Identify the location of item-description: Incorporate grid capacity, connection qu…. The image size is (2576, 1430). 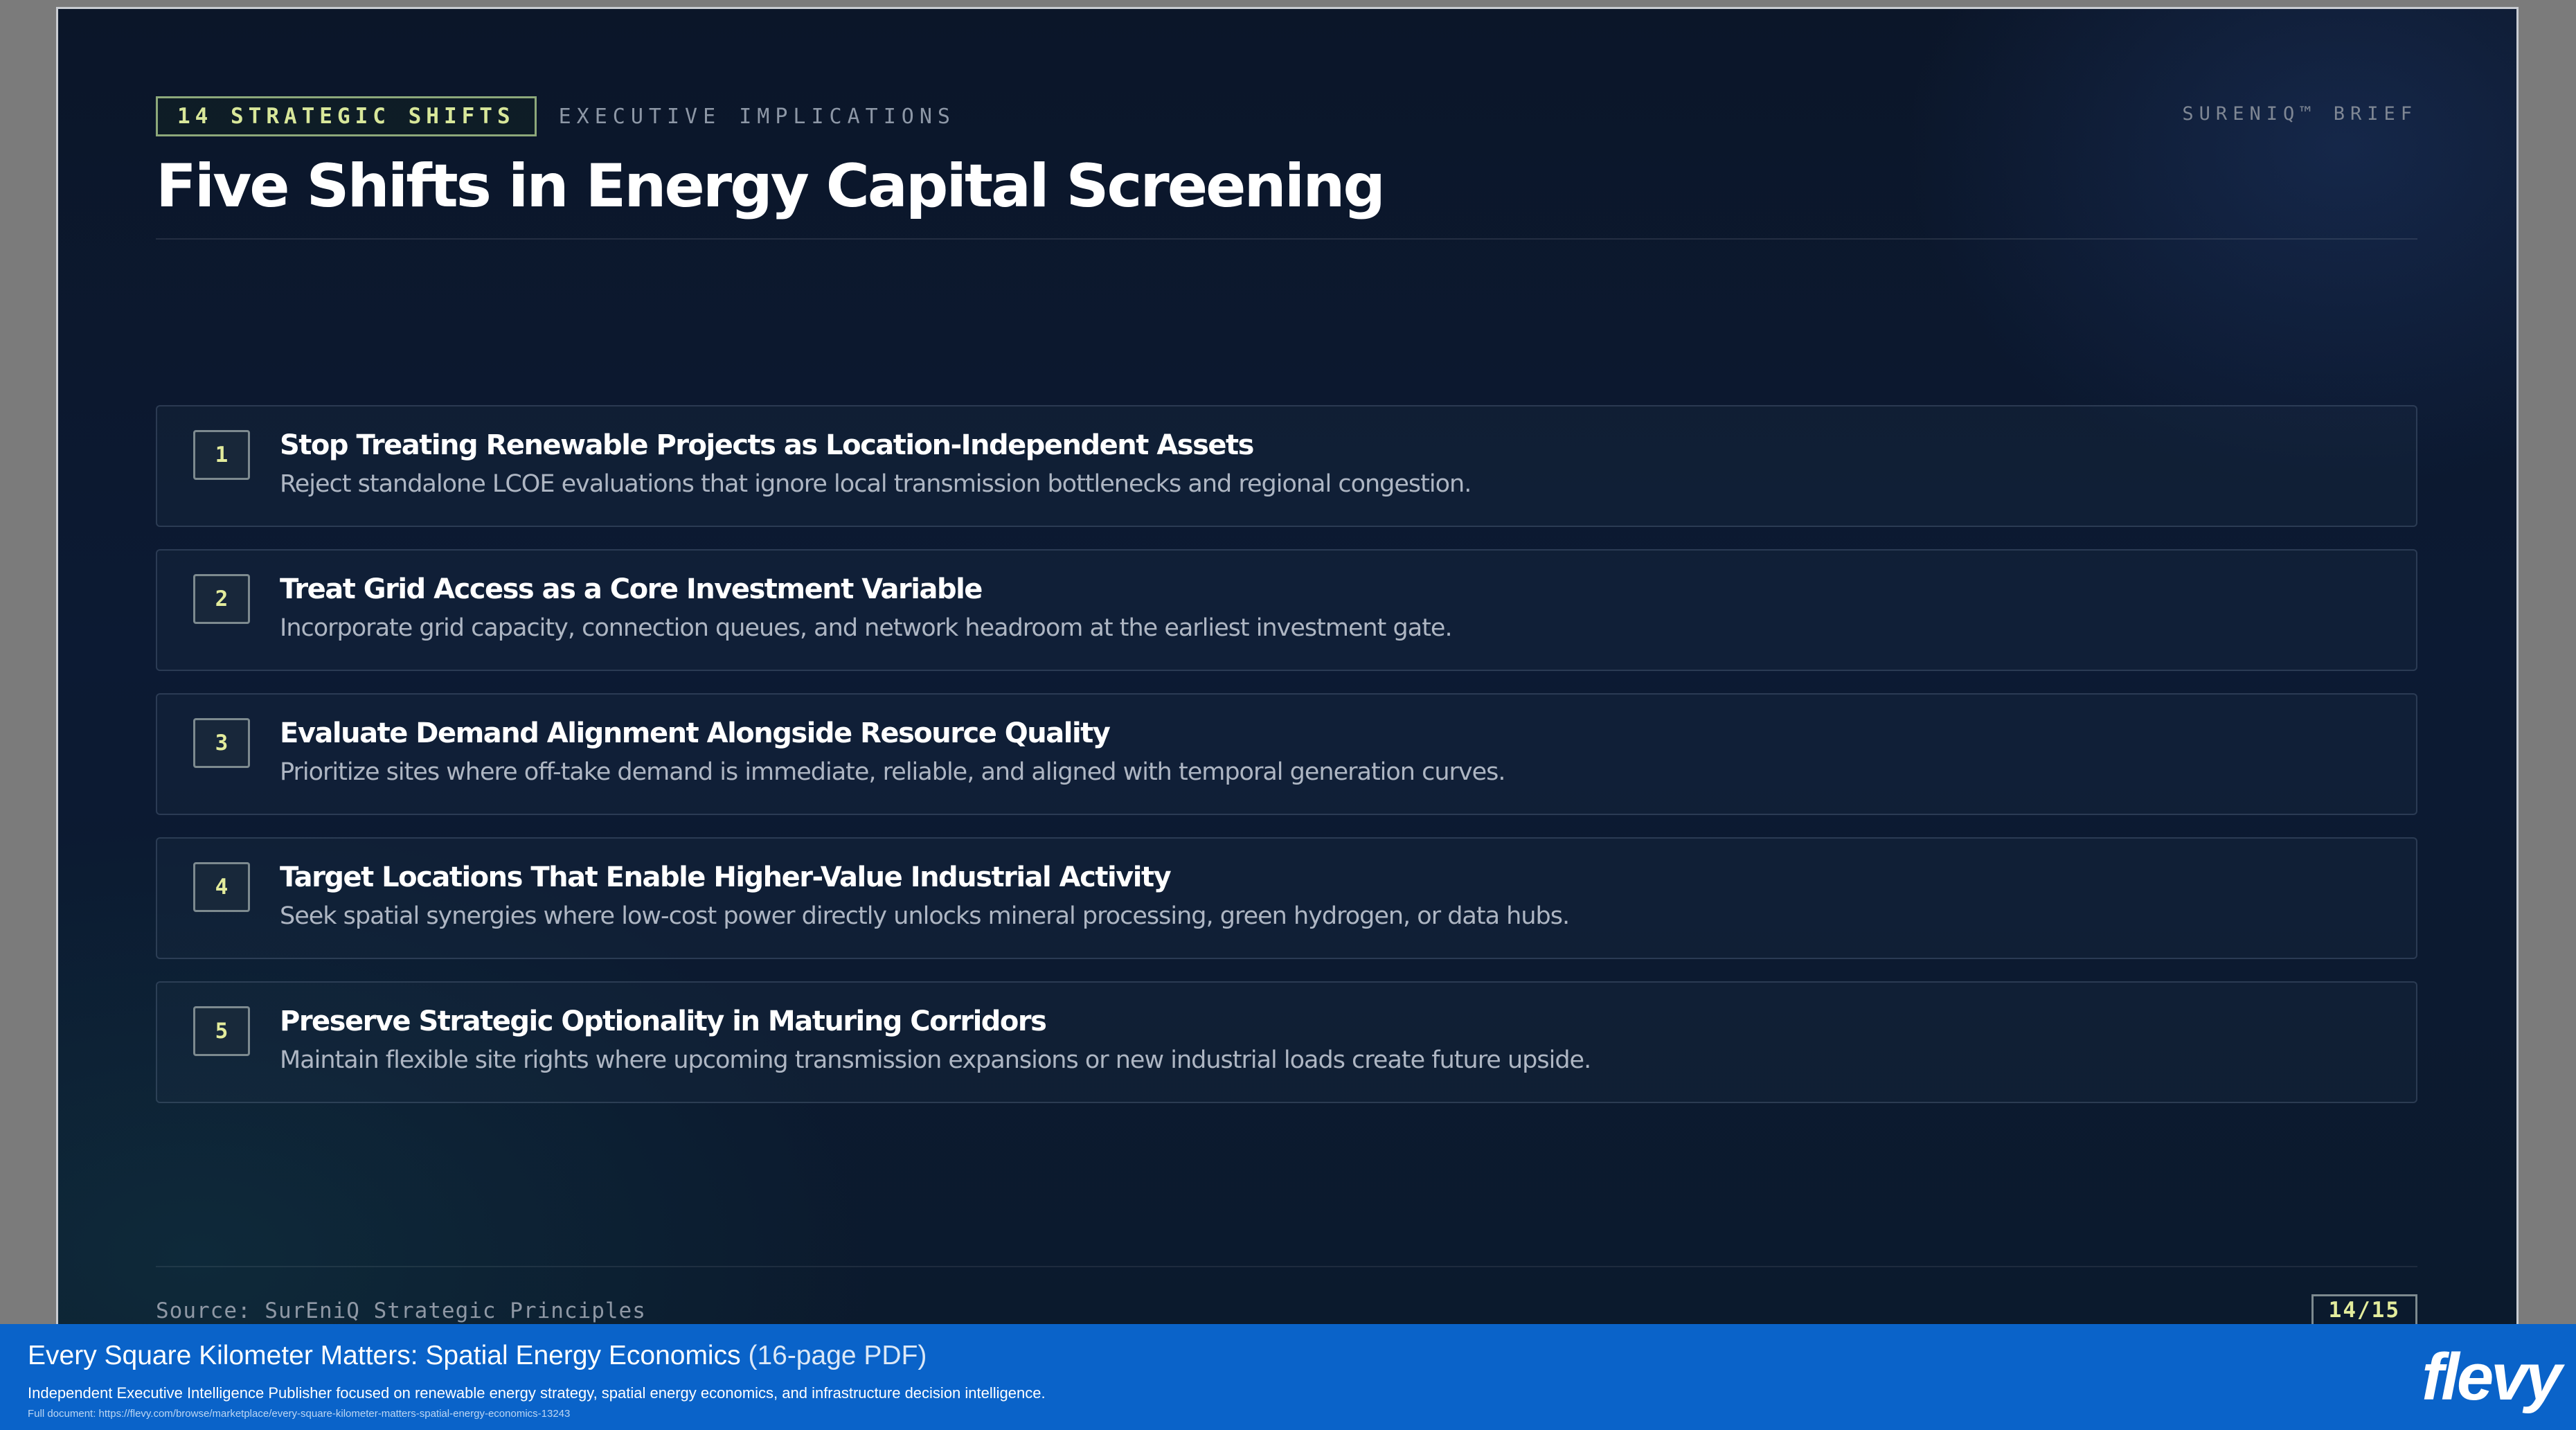
(867, 628).